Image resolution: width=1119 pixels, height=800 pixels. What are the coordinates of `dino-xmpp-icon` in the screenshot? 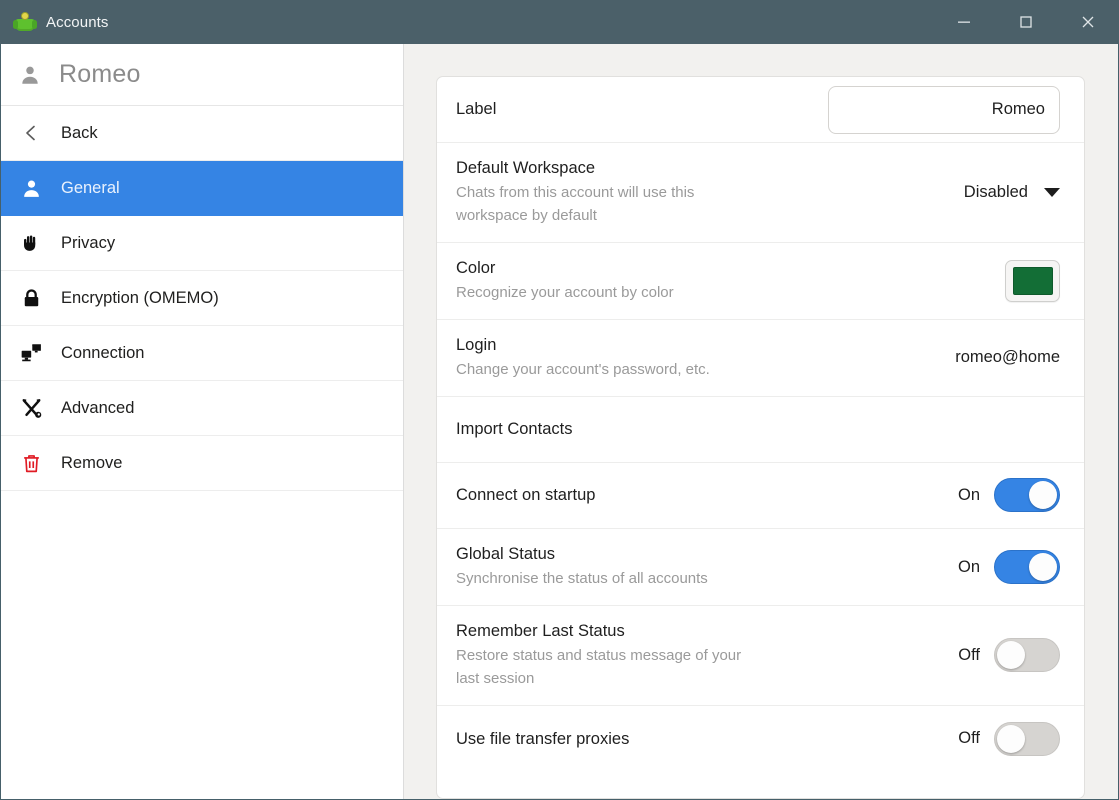 It's located at (25, 22).